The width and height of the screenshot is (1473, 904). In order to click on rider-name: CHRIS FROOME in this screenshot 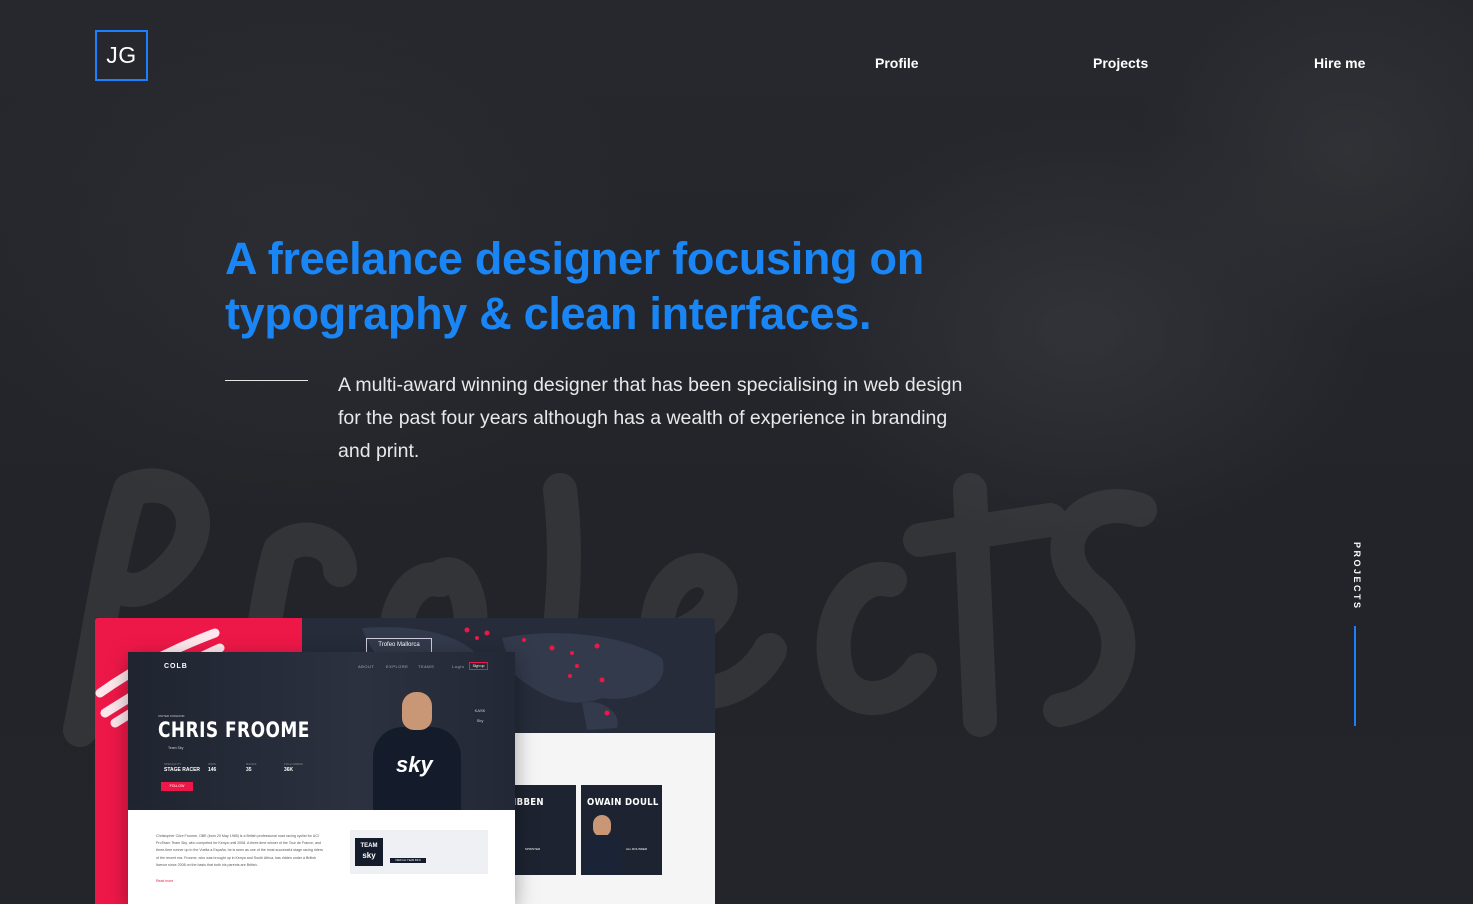, I will do `click(234, 730)`.